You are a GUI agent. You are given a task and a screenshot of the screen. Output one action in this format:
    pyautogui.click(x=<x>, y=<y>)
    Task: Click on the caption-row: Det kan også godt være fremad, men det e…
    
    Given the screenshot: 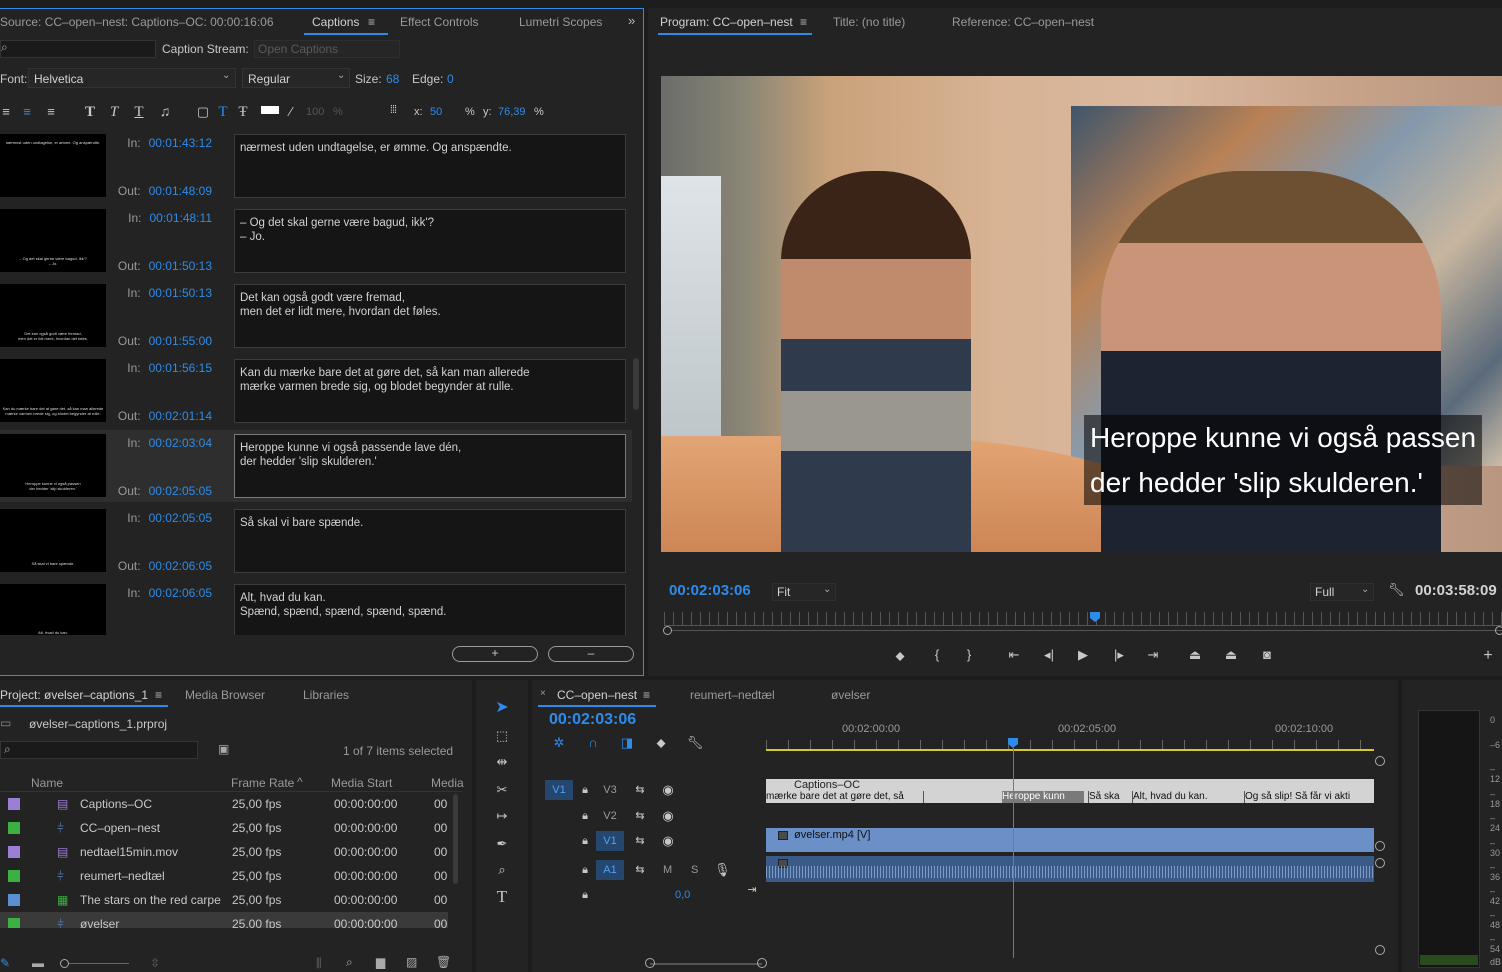 What is the action you would take?
    pyautogui.click(x=316, y=318)
    